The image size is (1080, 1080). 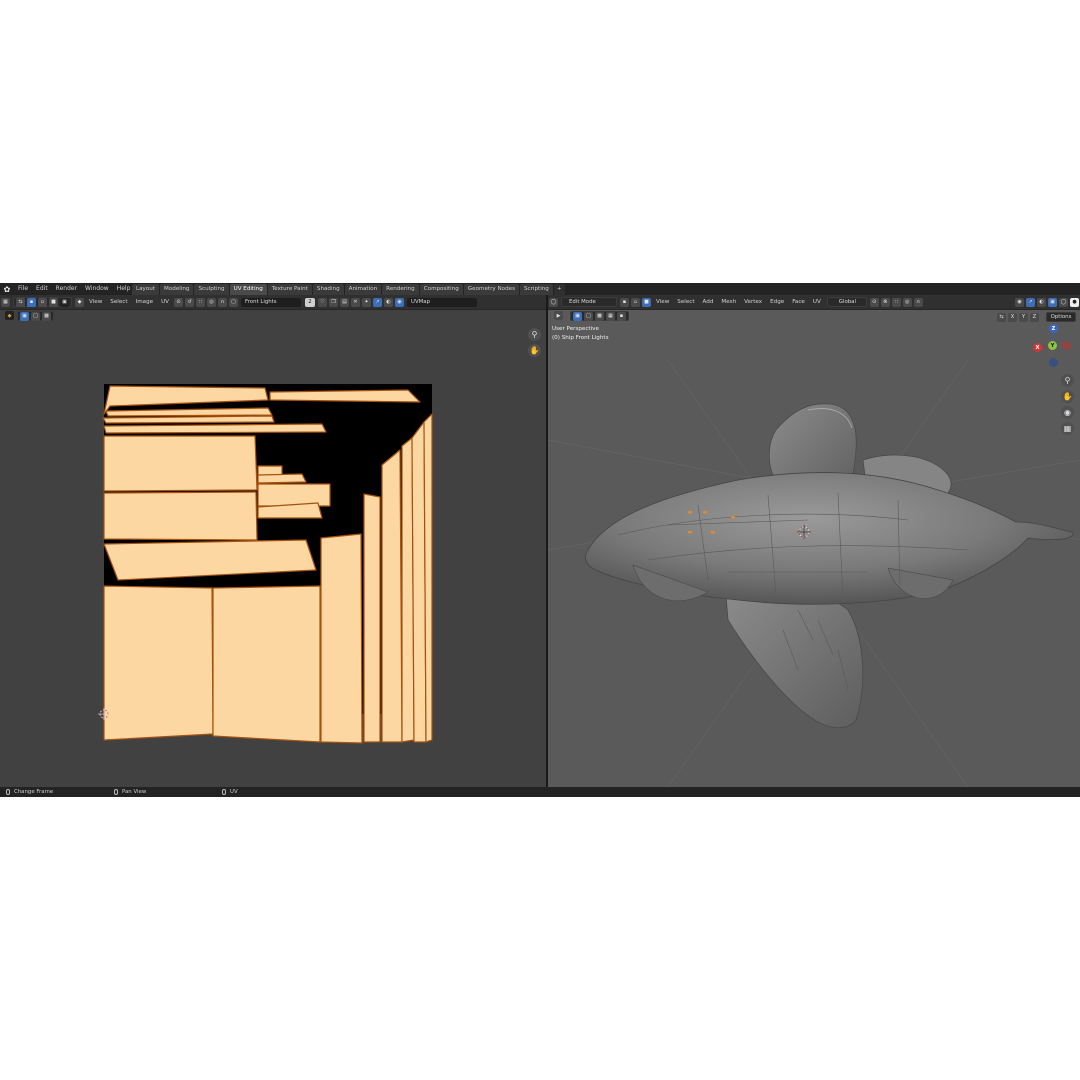 I want to click on vp-falloff-icon: ∩, so click(x=918, y=302).